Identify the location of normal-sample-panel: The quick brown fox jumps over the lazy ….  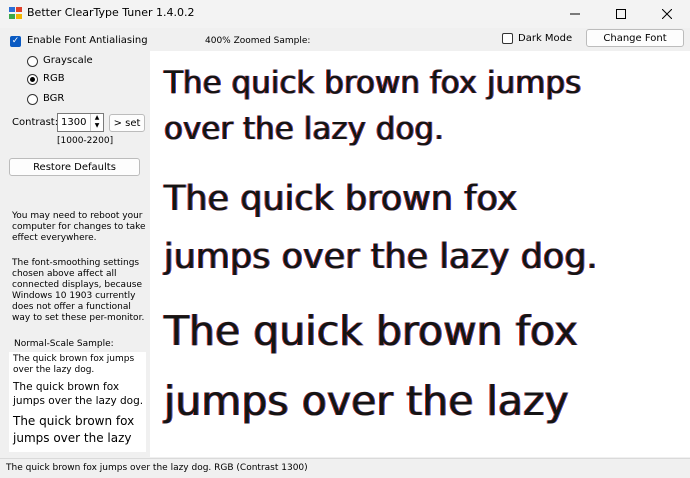
(77, 402).